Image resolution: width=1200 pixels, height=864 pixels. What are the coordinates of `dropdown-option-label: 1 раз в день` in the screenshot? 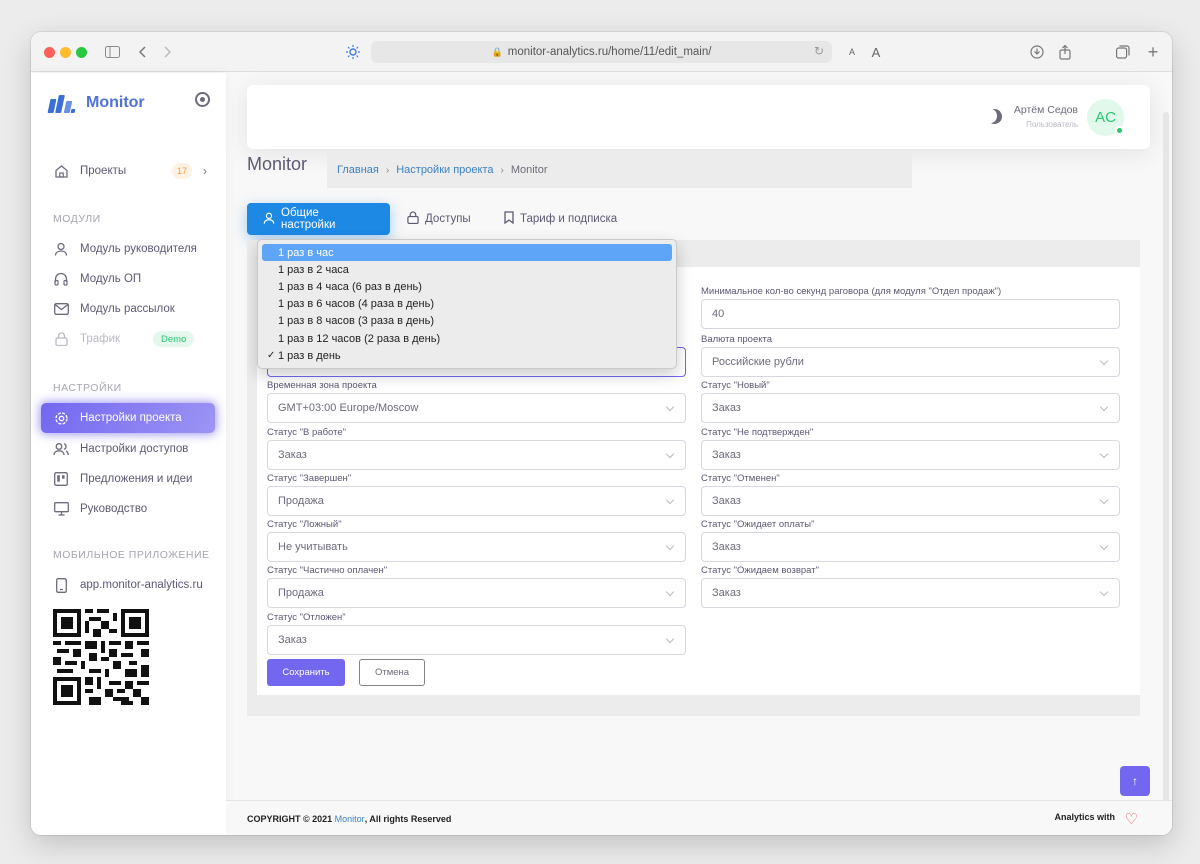 It's located at (309, 355).